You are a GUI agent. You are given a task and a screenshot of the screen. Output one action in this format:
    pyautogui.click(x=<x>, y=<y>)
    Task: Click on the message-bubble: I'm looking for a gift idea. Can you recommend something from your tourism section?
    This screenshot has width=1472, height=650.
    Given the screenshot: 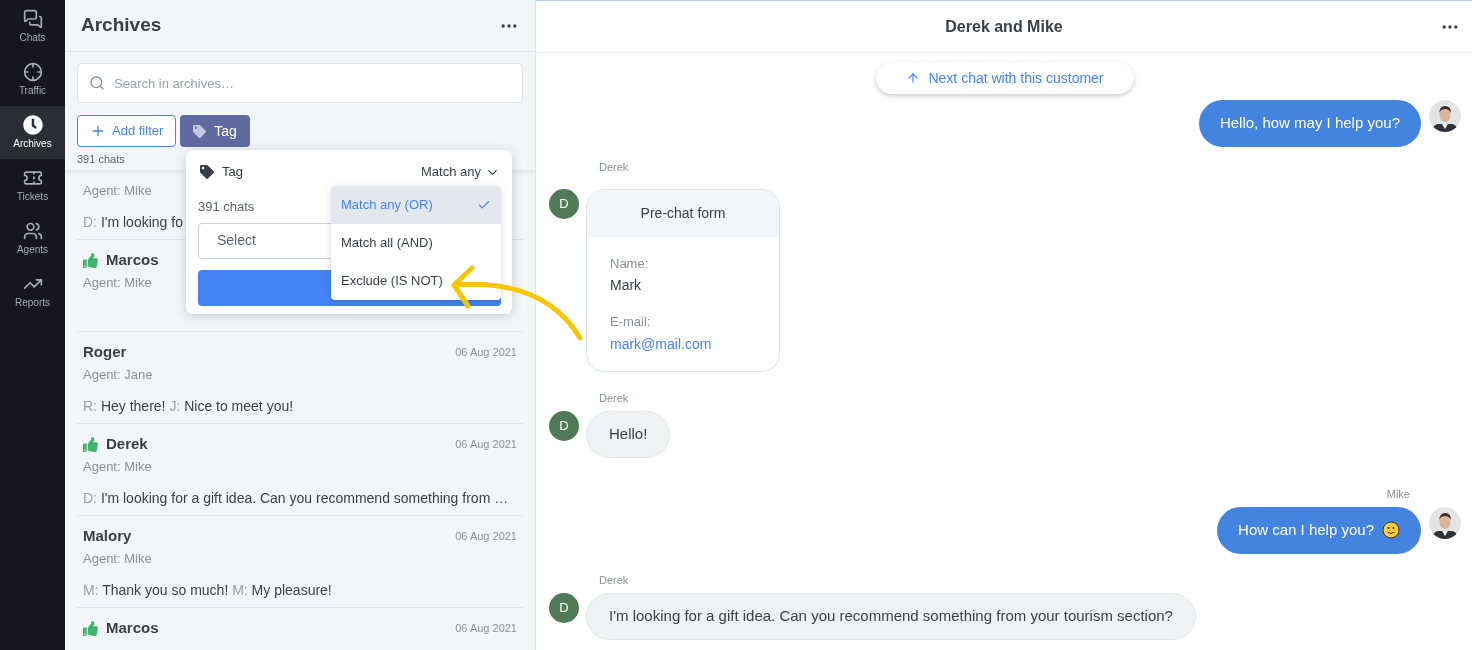 What is the action you would take?
    pyautogui.click(x=891, y=616)
    